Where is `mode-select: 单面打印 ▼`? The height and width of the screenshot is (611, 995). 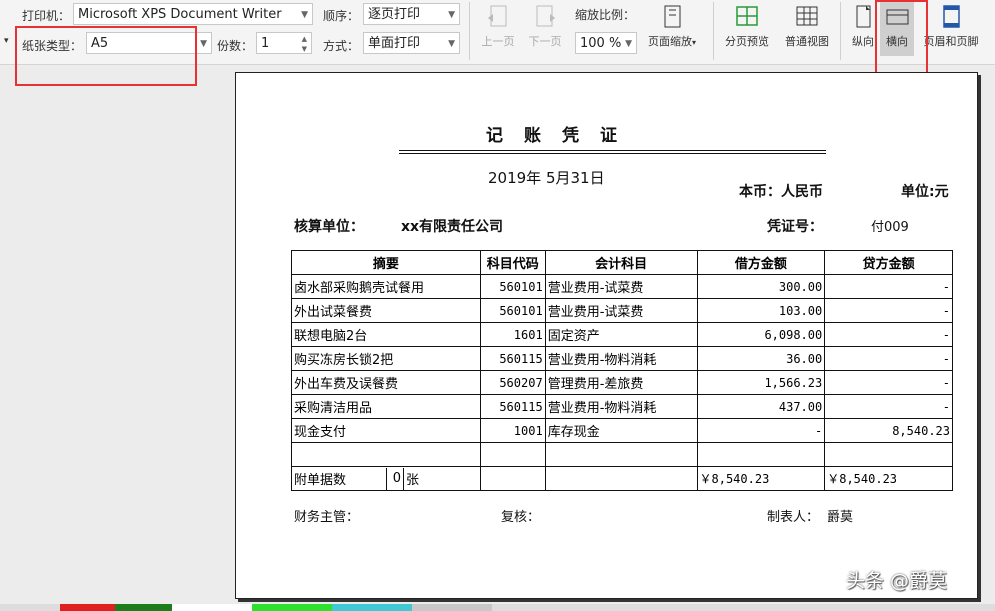
mode-select: 单面打印 ▼ is located at coordinates (411, 43).